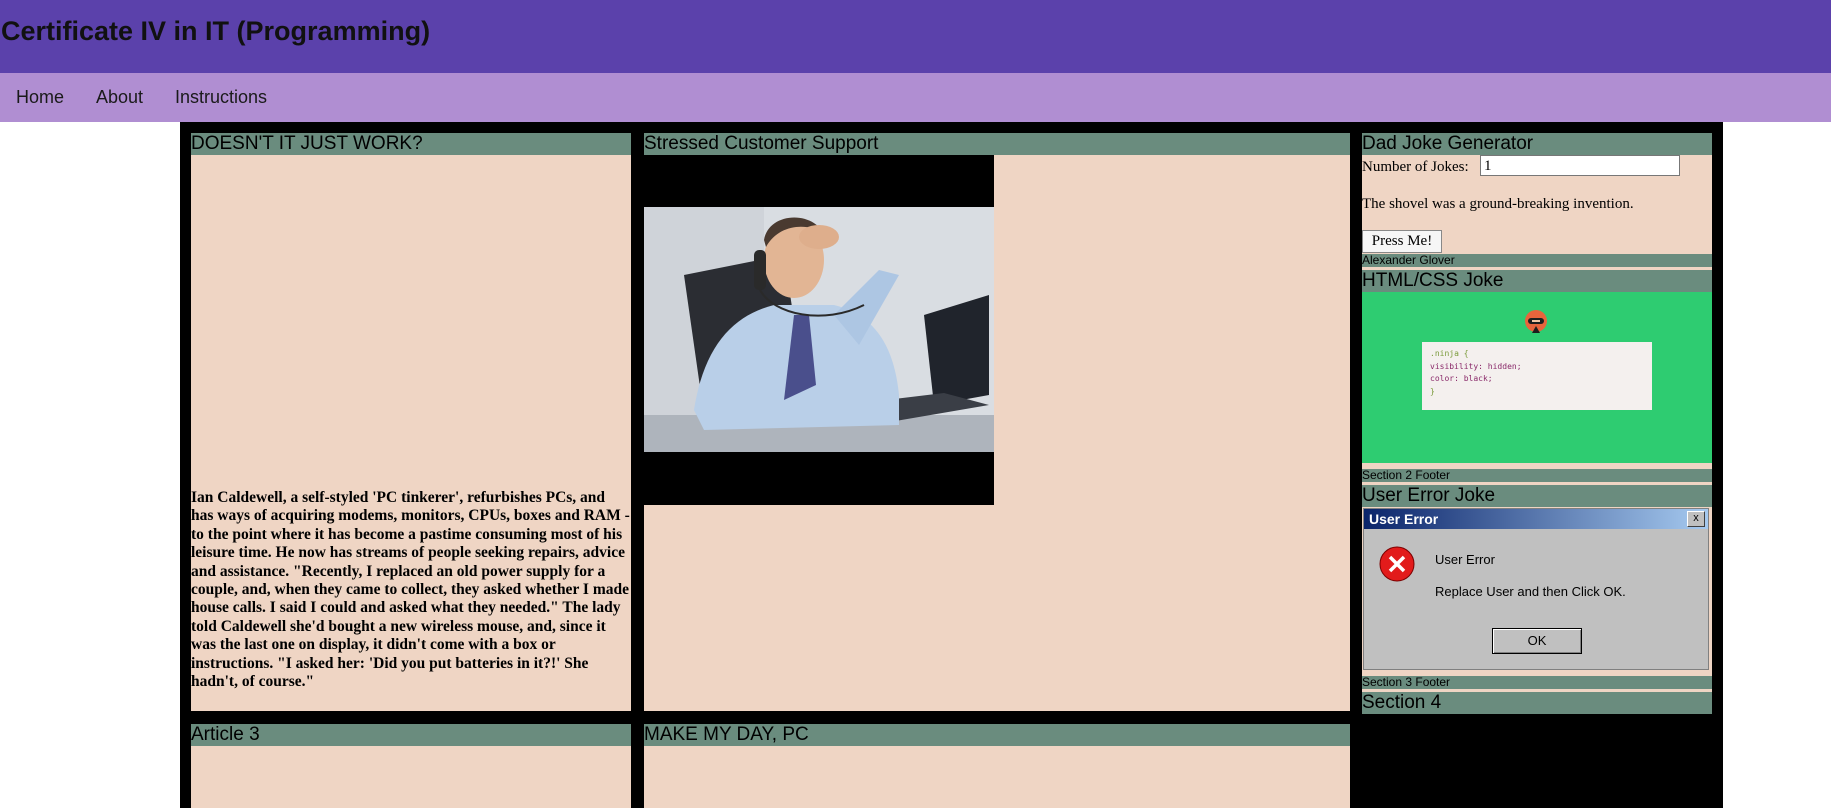  Describe the element at coordinates (1419, 744) in the screenshot. I see `section-4-content: Section Content 4` at that location.